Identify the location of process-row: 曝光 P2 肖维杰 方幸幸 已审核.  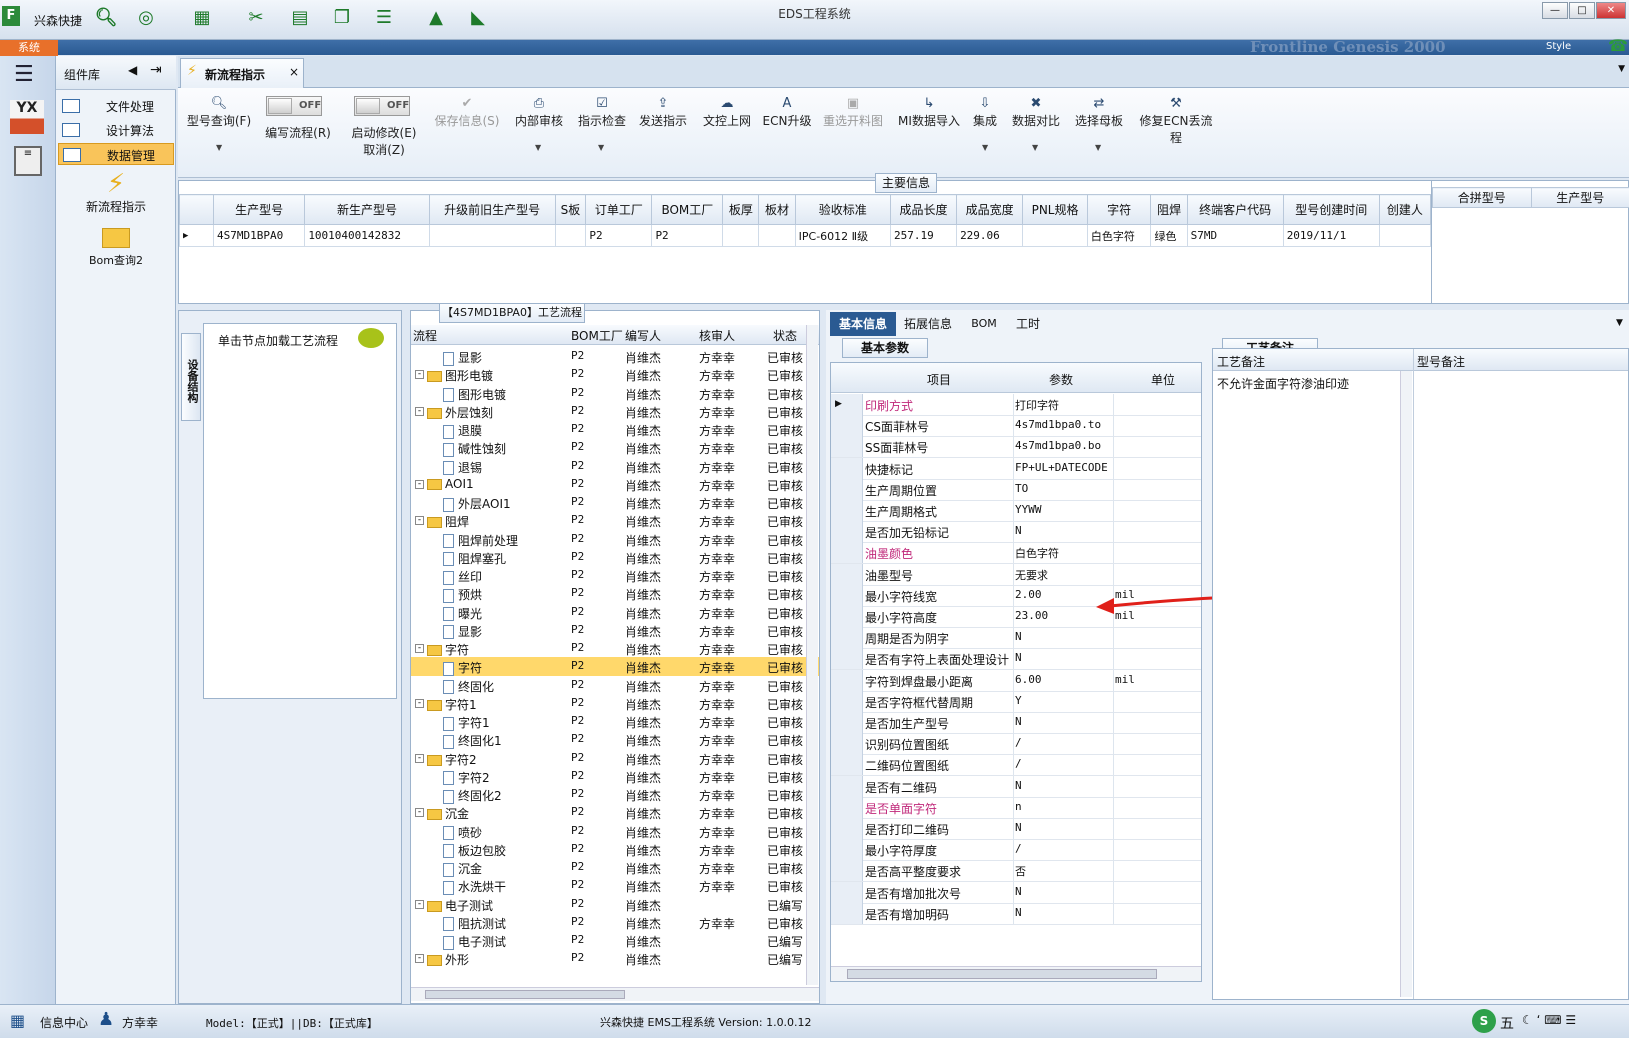
(615, 612).